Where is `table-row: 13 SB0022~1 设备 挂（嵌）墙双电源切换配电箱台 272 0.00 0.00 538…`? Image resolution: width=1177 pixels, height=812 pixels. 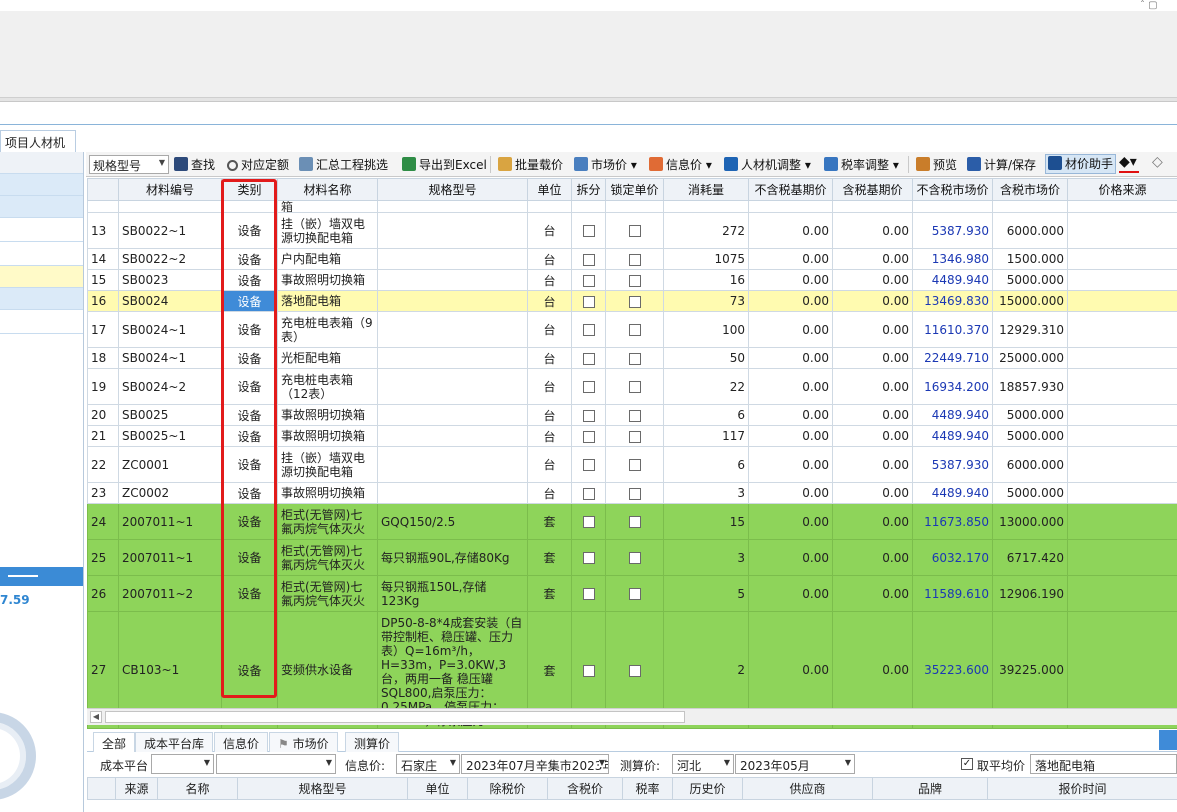
table-row: 13 SB0022~1 设备 挂（嵌）墙双电源切换配电箱台 272 0.00 0.00 538… is located at coordinates (632, 230).